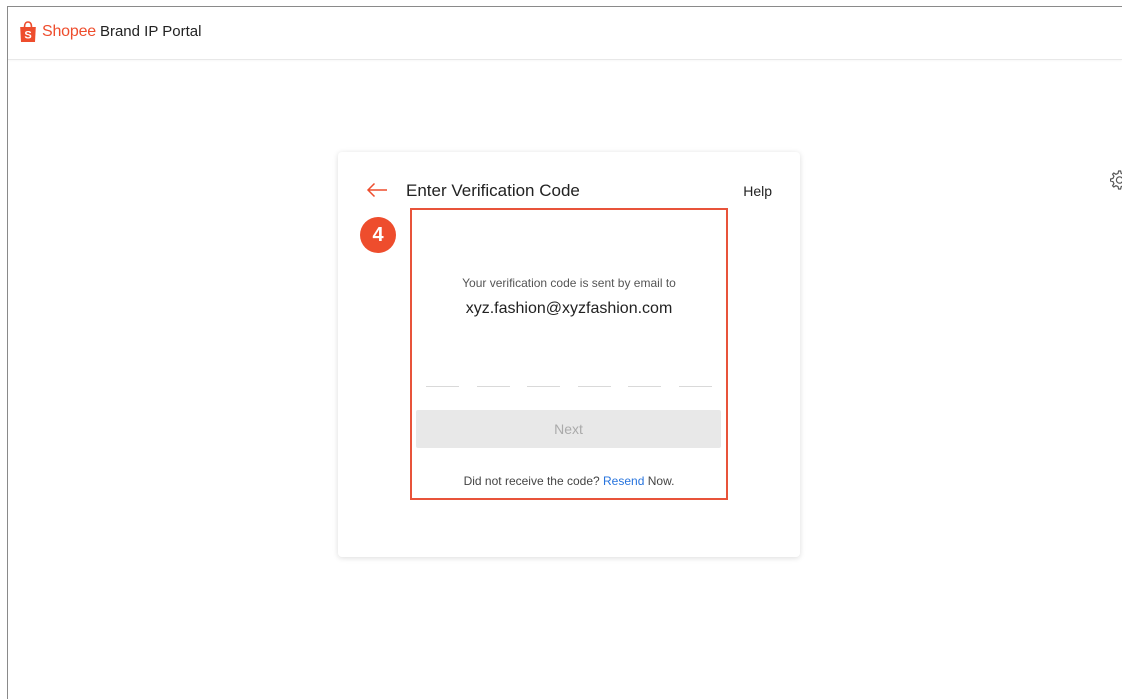 This screenshot has height=699, width=1122. What do you see at coordinates (565, 33) in the screenshot?
I see `top-navigation-bar: S Shopee Brand IP Portal` at bounding box center [565, 33].